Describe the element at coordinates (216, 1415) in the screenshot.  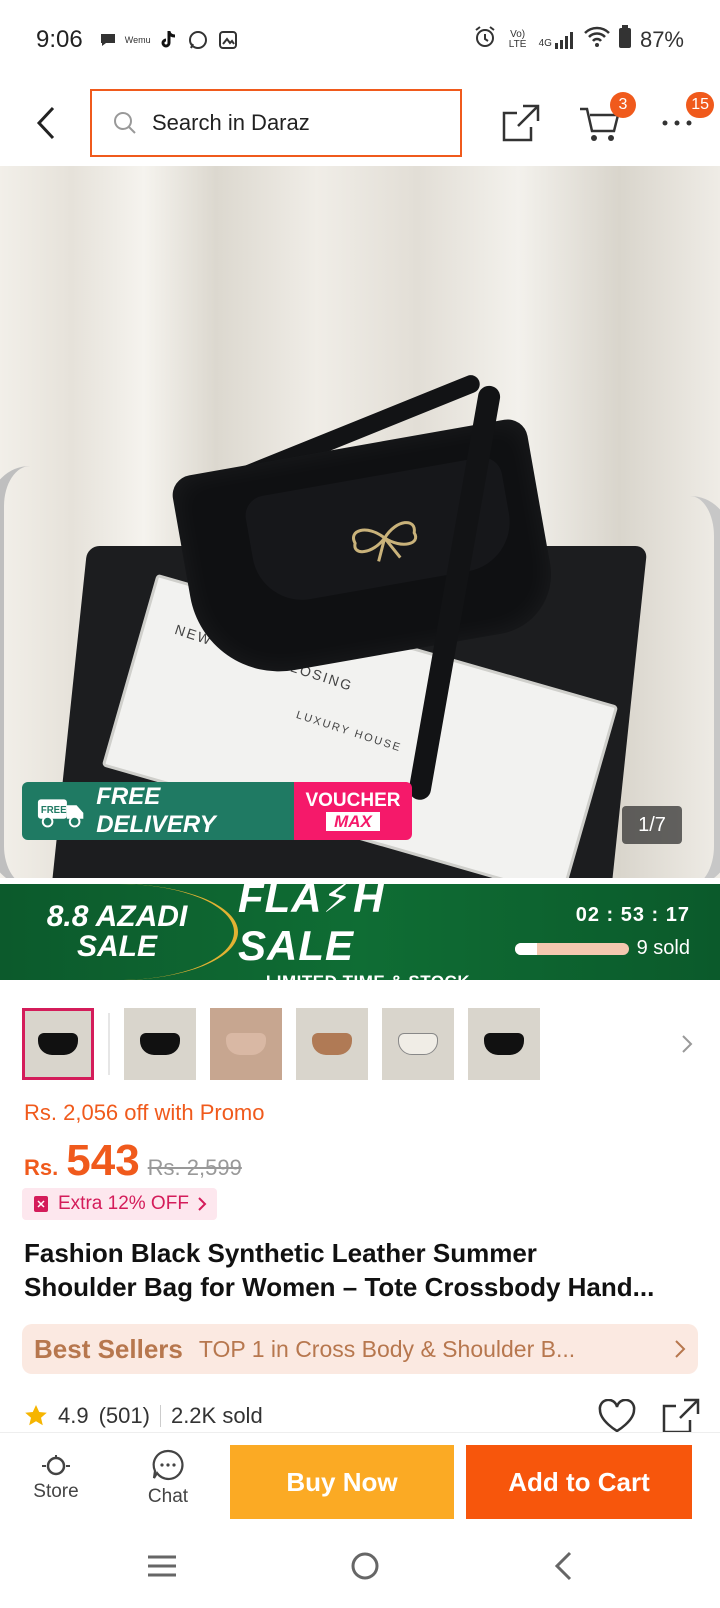
I see `sold-total: 2.2K sold` at that location.